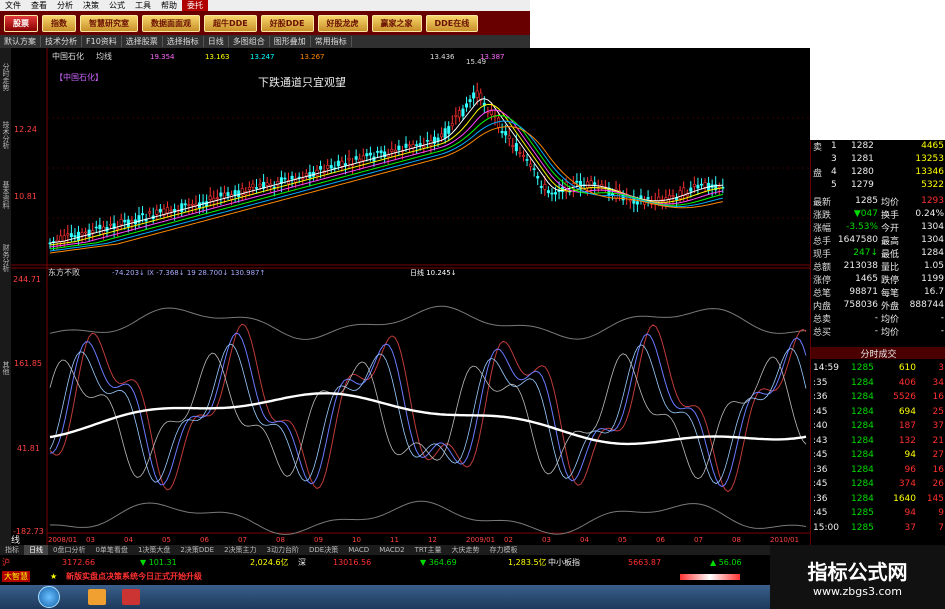 This screenshot has width=945, height=609. Describe the element at coordinates (111, 550) in the screenshot. I see `indicator-tab: 0单笔看盘` at that location.